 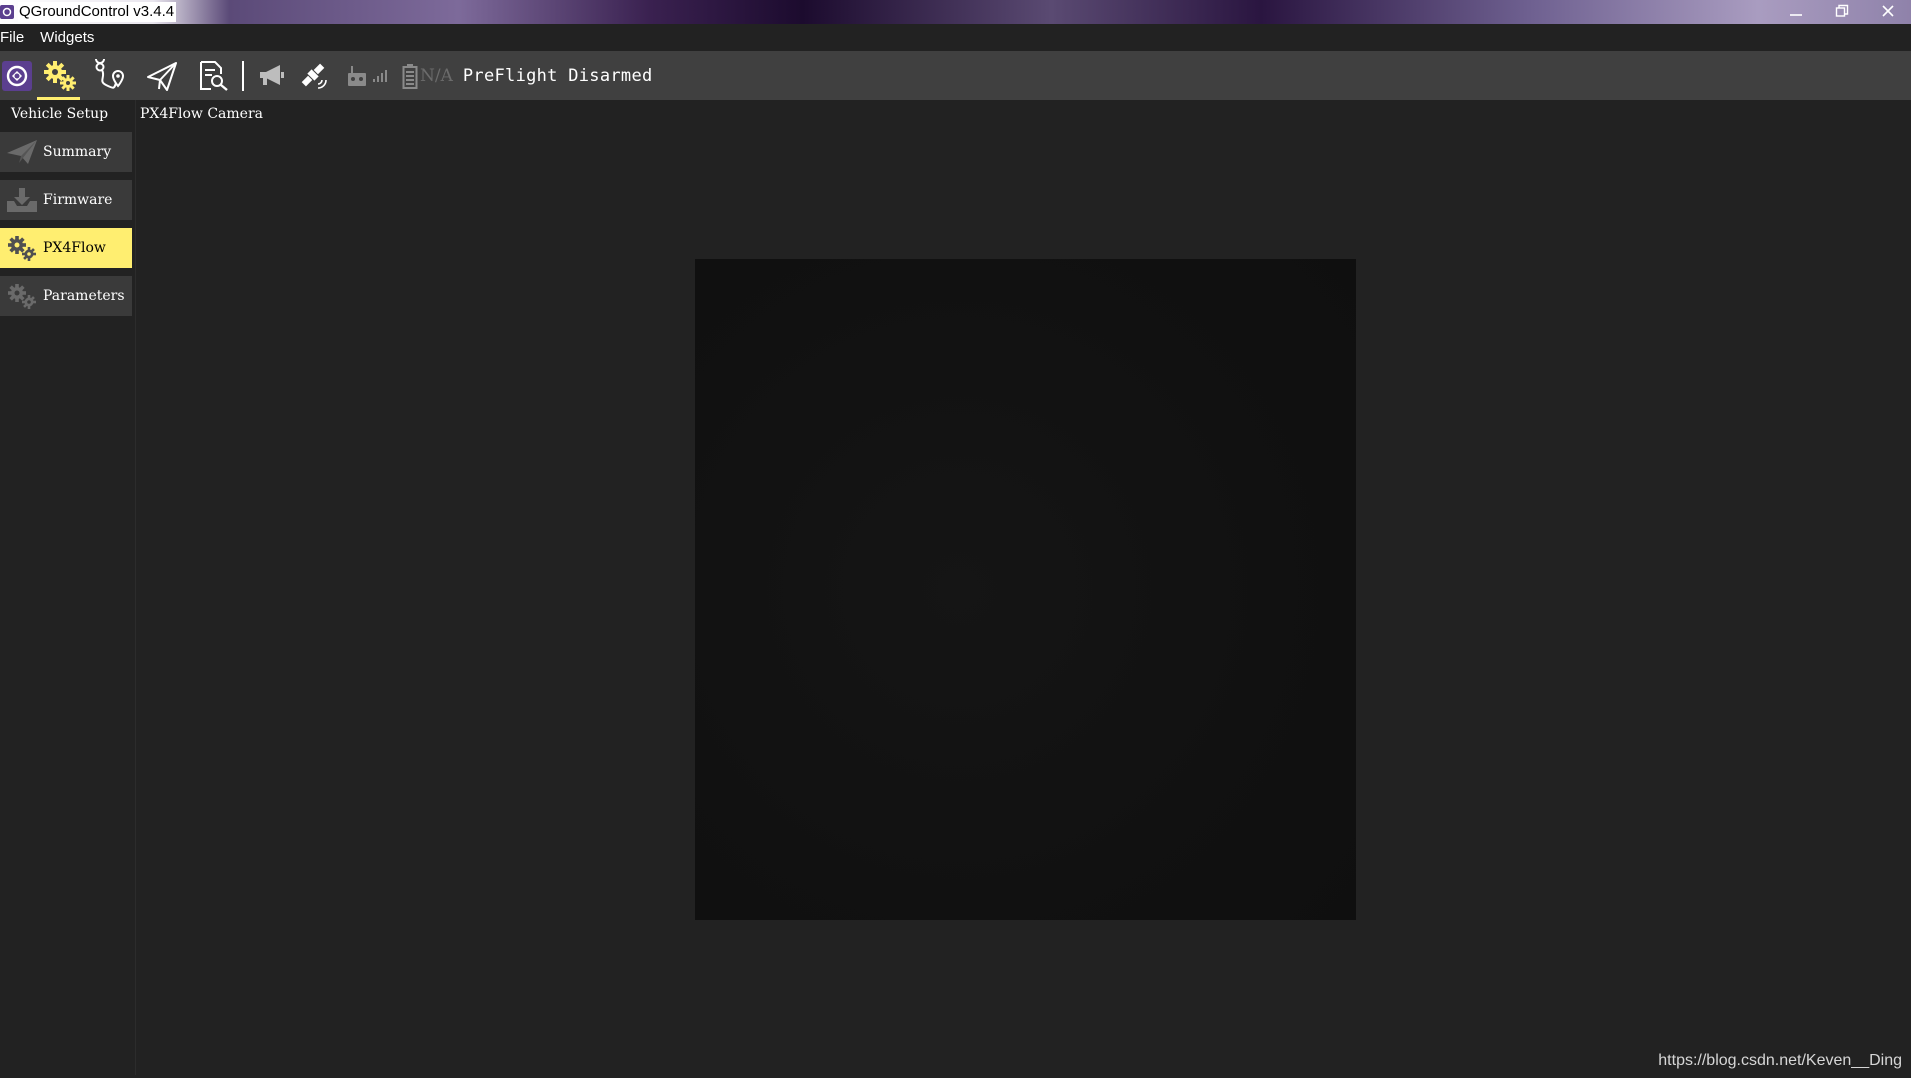 I want to click on vehicle-setup-icon, so click(x=59, y=75).